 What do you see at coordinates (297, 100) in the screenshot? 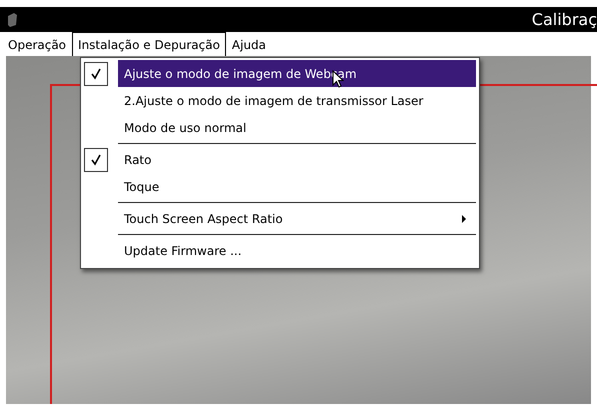
I see `menu-option: 2.Ajuste o modo de imagem de transmissor Laser` at bounding box center [297, 100].